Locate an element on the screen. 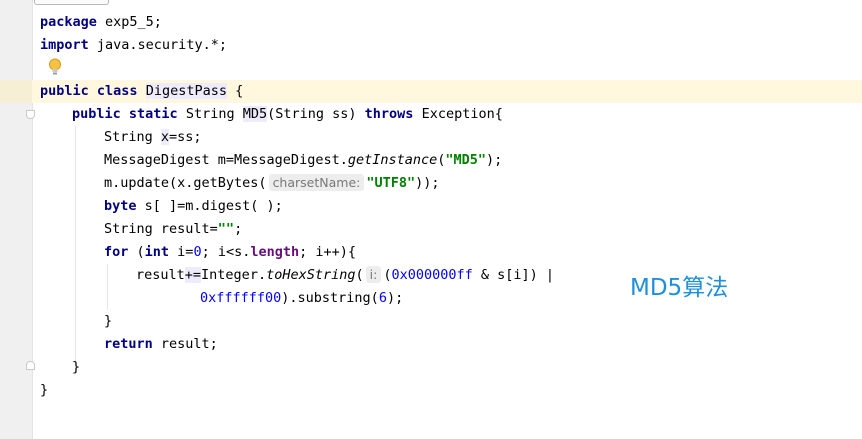 The height and width of the screenshot is (439, 862). code-text: )); is located at coordinates (427, 183).